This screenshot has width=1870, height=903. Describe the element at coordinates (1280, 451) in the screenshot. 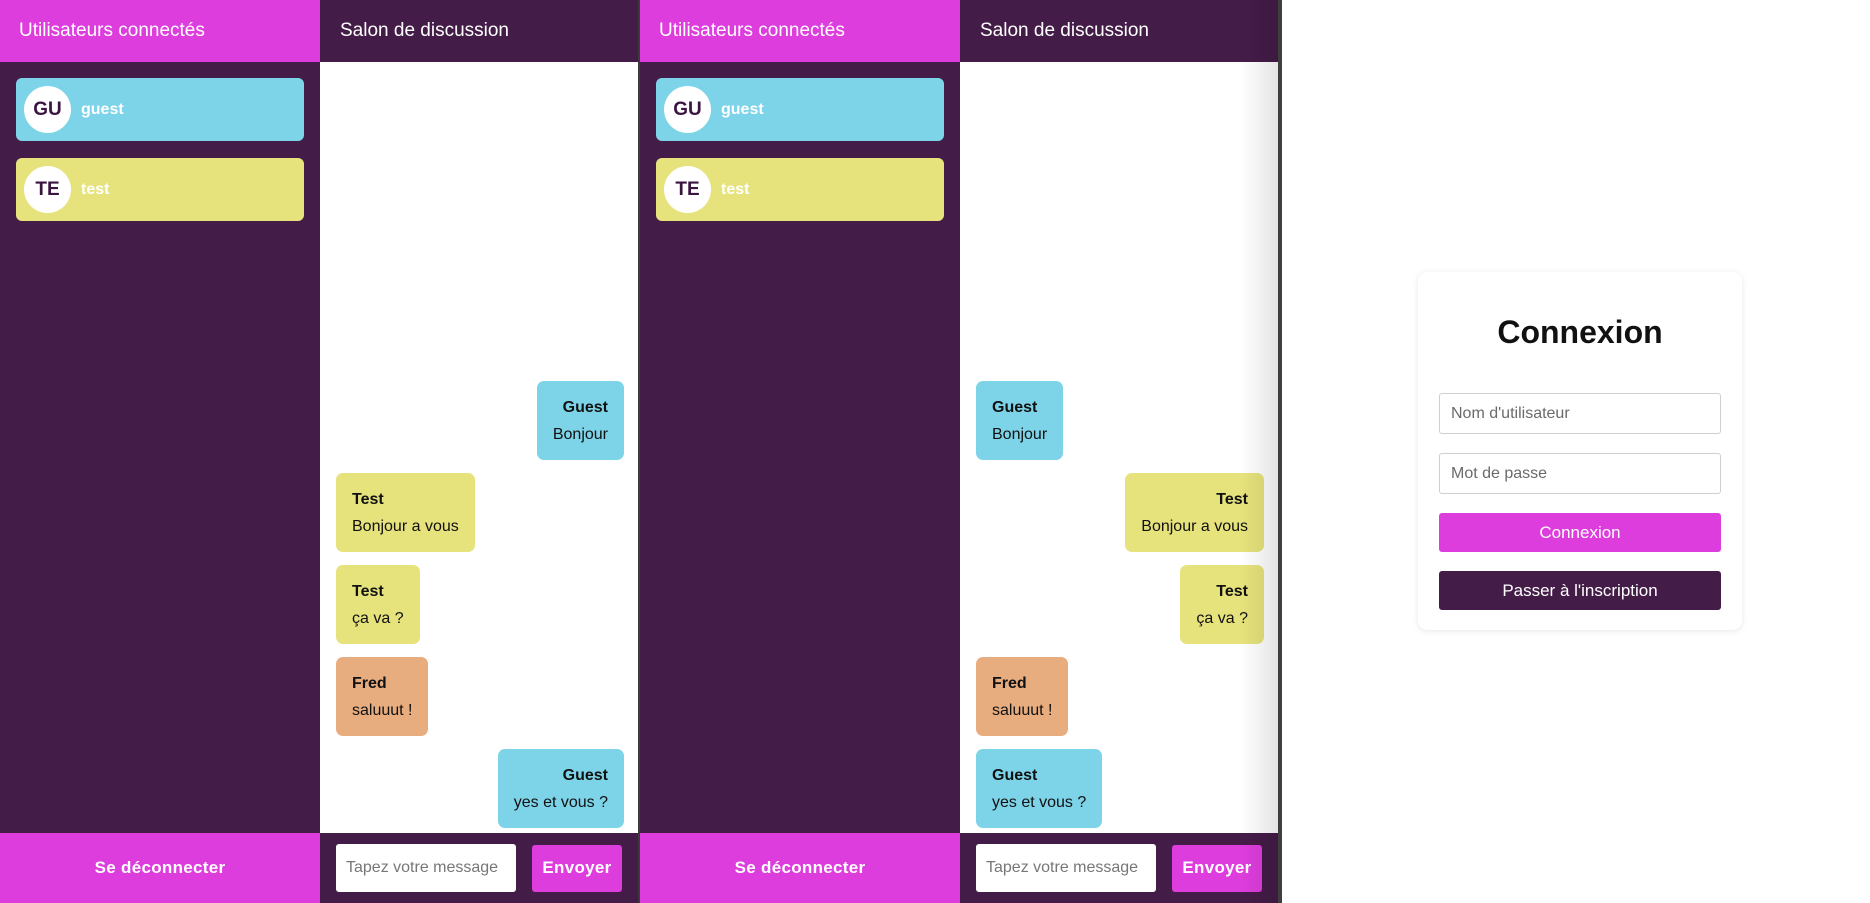

I see `window-border` at that location.